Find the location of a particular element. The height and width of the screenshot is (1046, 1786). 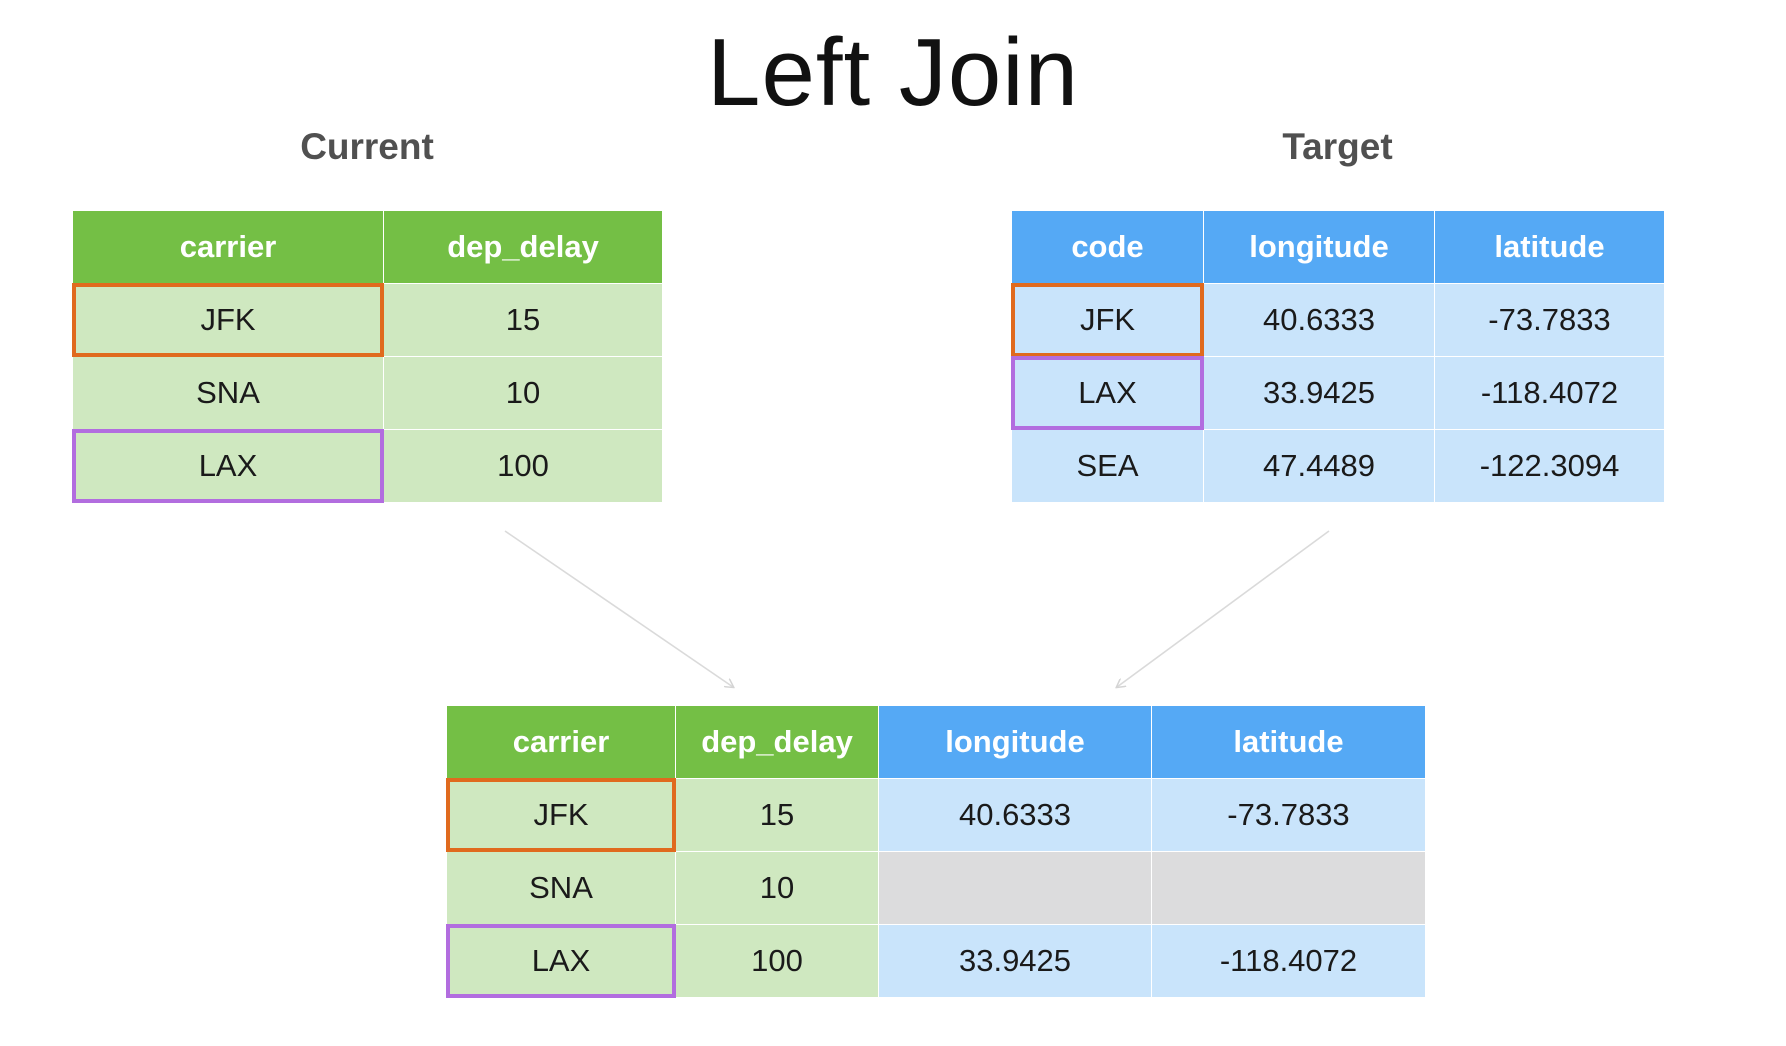

result-dep-delay-cell: 15 is located at coordinates (777, 815).